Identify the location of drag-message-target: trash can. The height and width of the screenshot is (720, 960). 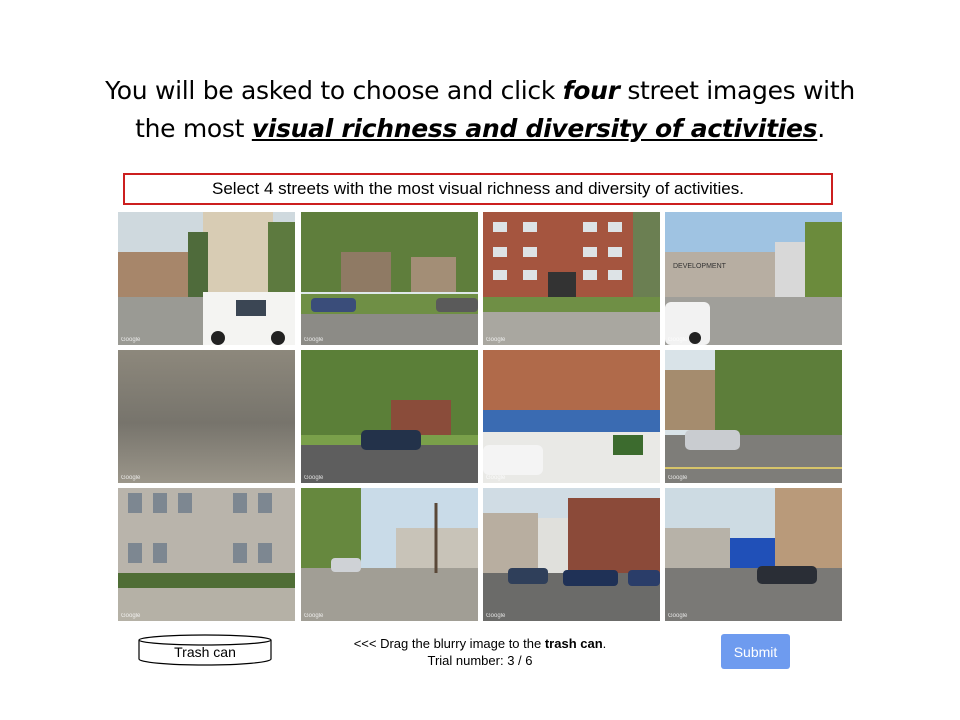
(573, 643).